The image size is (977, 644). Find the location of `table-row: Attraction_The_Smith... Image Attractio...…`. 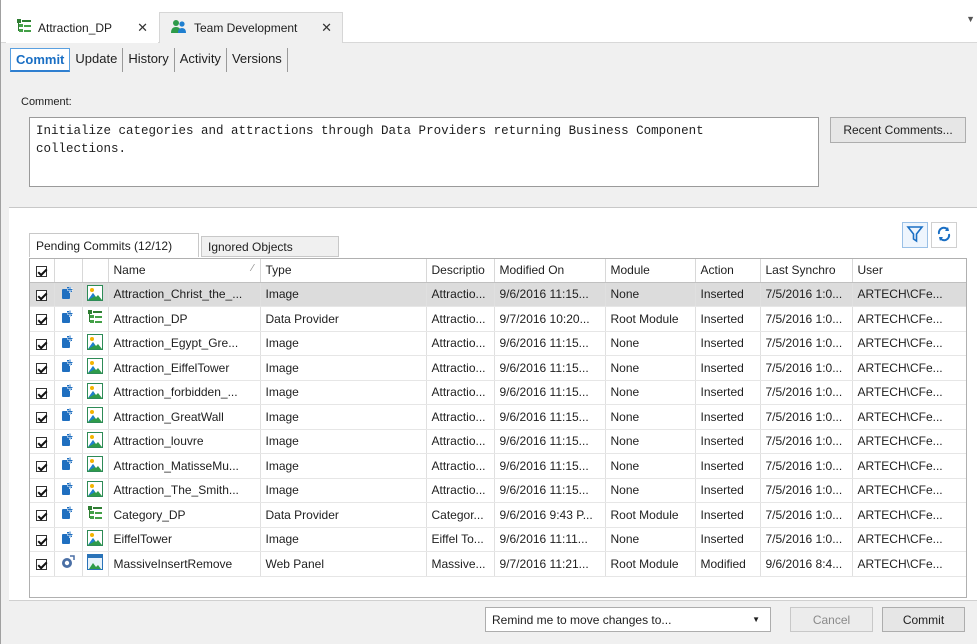

table-row: Attraction_The_Smith... Image Attractio...… is located at coordinates (498, 490).